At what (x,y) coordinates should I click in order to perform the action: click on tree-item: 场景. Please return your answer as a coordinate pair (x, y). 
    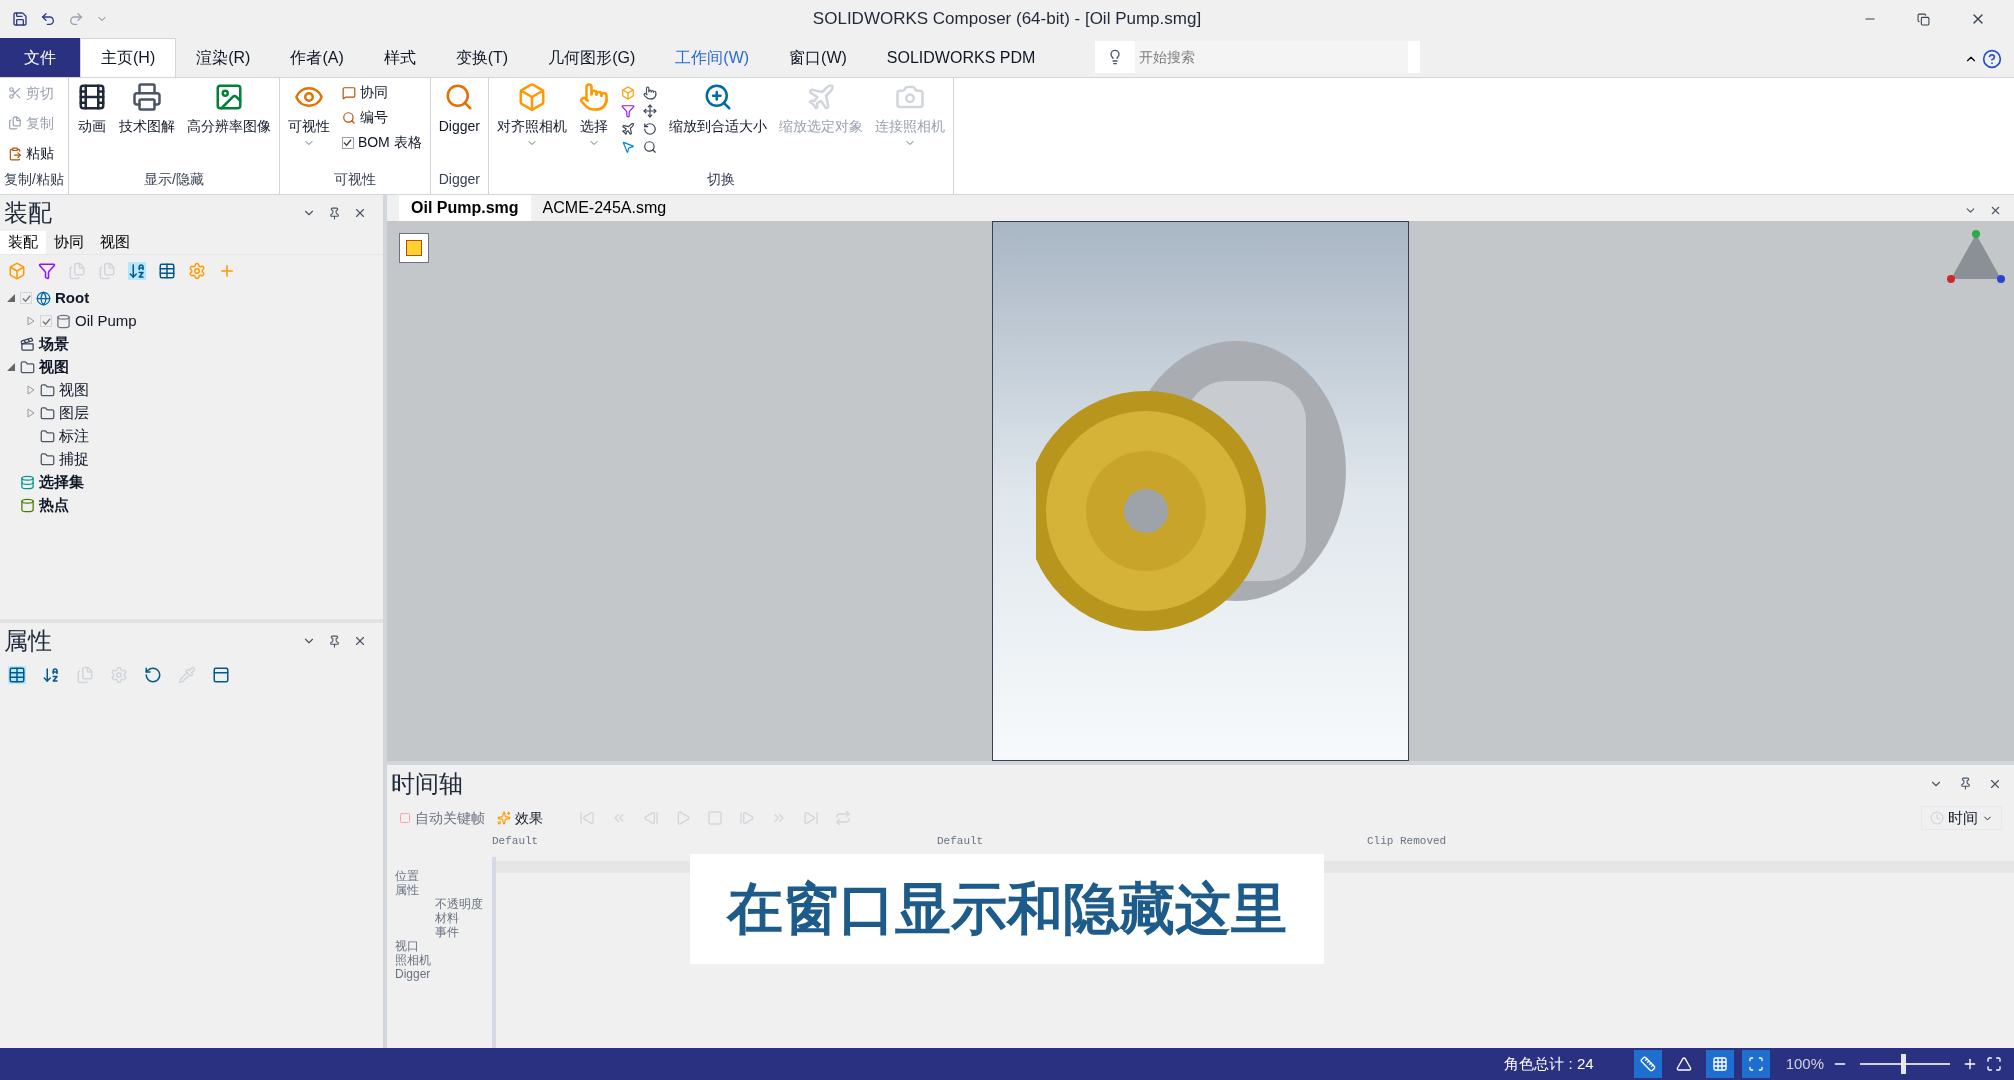
    Looking at the image, I should click on (54, 344).